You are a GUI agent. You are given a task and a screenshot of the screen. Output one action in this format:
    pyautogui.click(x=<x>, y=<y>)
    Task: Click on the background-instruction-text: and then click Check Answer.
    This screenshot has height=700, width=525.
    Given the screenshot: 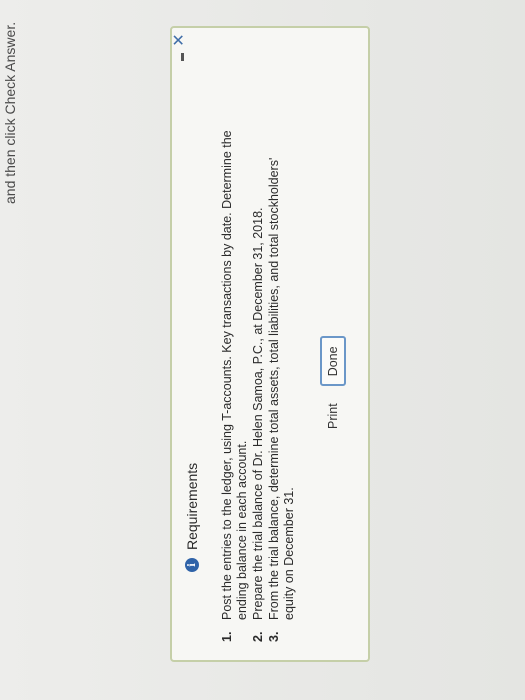 What is the action you would take?
    pyautogui.click(x=10, y=112)
    